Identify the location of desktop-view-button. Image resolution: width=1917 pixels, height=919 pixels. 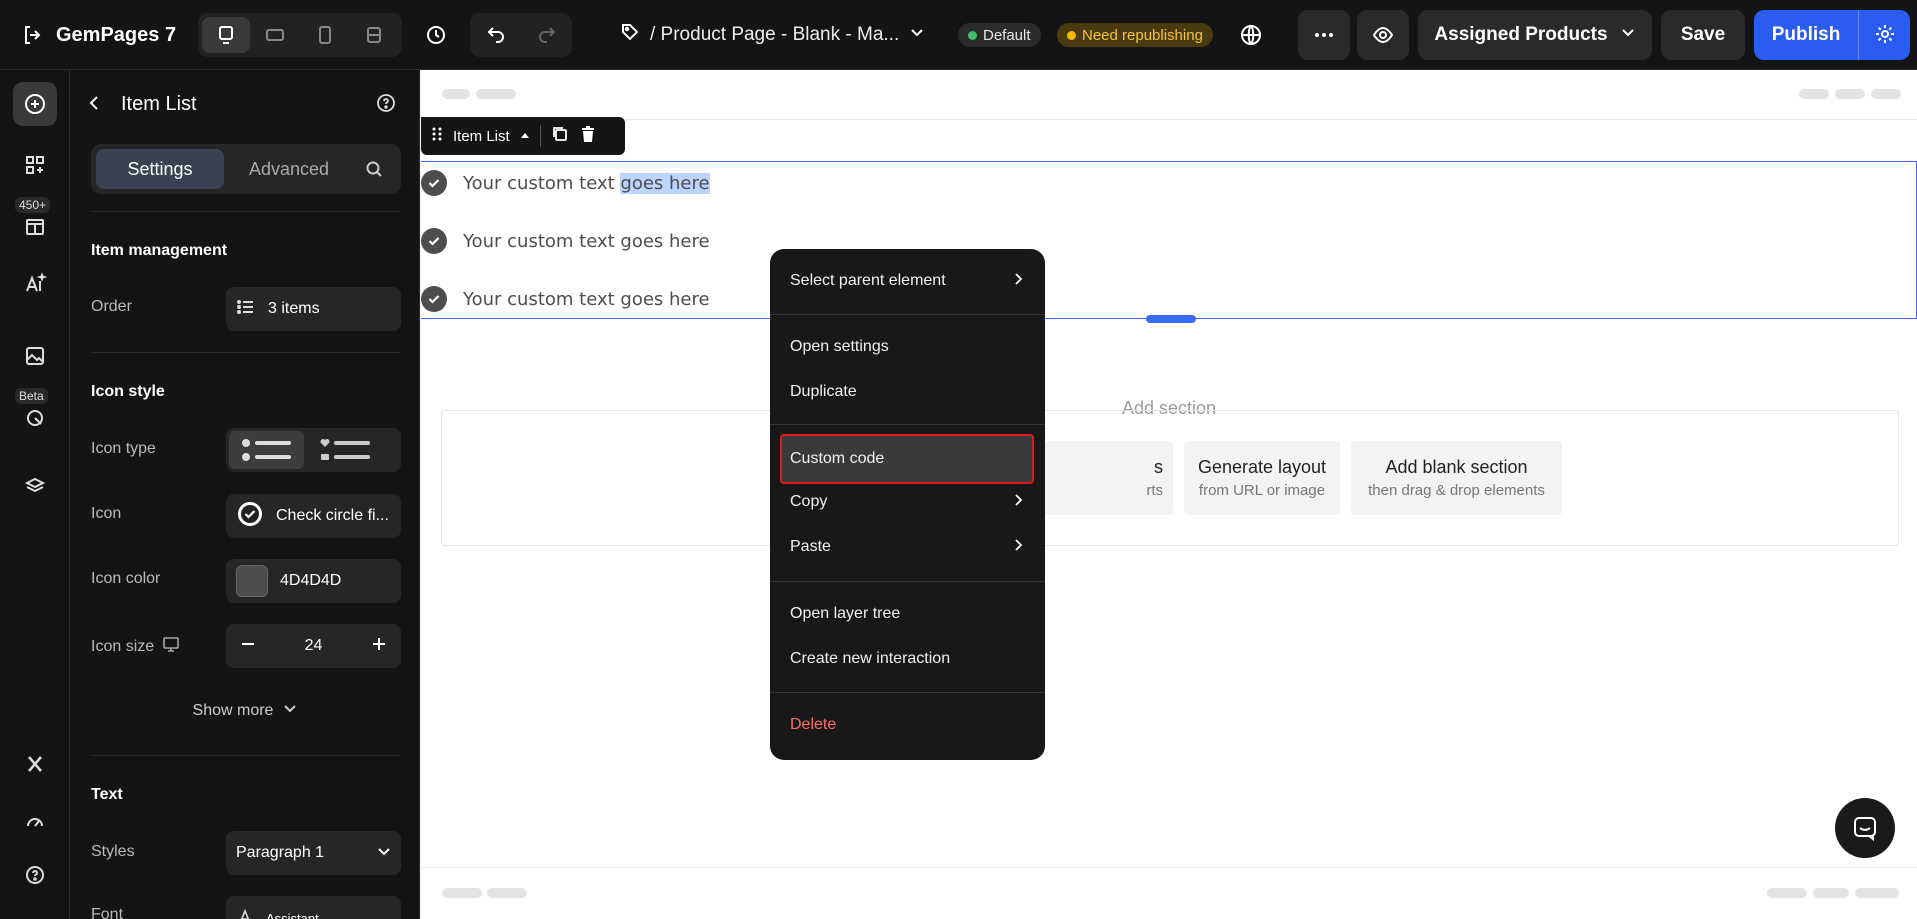
(226, 35).